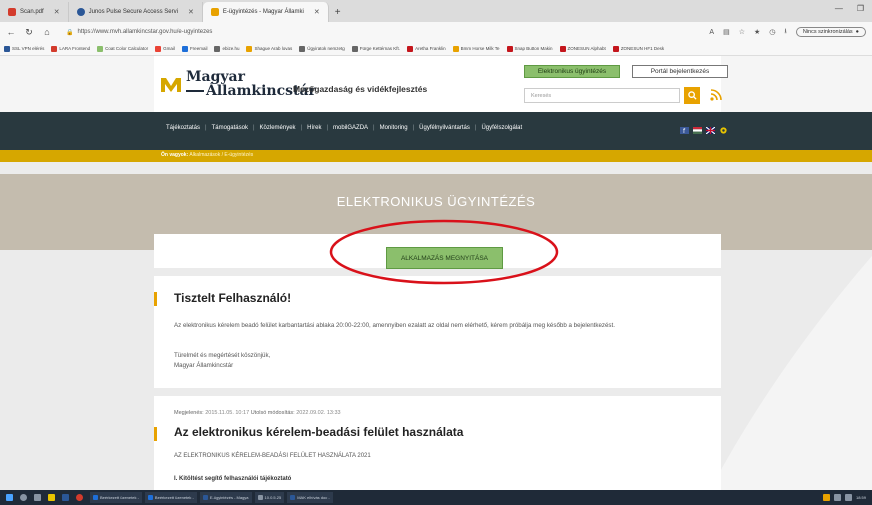 Image resolution: width=872 pixels, height=505 pixels. Describe the element at coordinates (229, 497) in the screenshot. I see `taskbar-app-label: E-ügyintézés - Magya` at that location.